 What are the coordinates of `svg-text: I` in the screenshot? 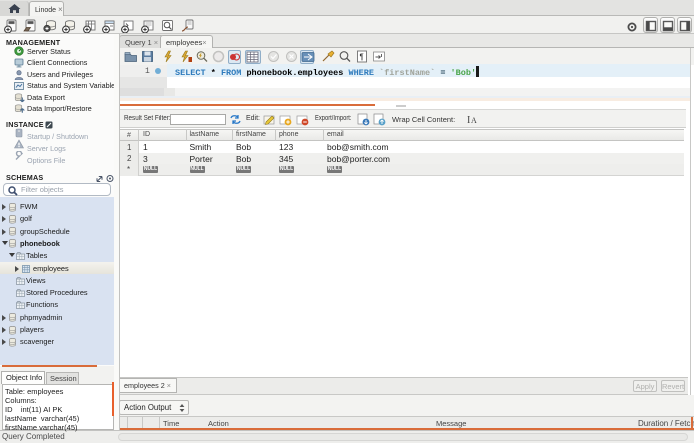 It's located at (468, 120).